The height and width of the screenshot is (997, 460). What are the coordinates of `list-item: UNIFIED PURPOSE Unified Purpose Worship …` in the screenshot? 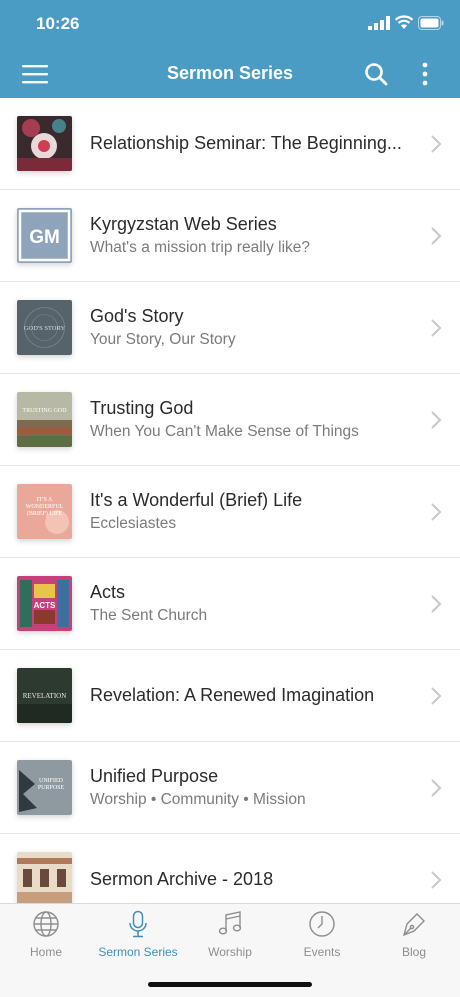 It's located at (230, 788).